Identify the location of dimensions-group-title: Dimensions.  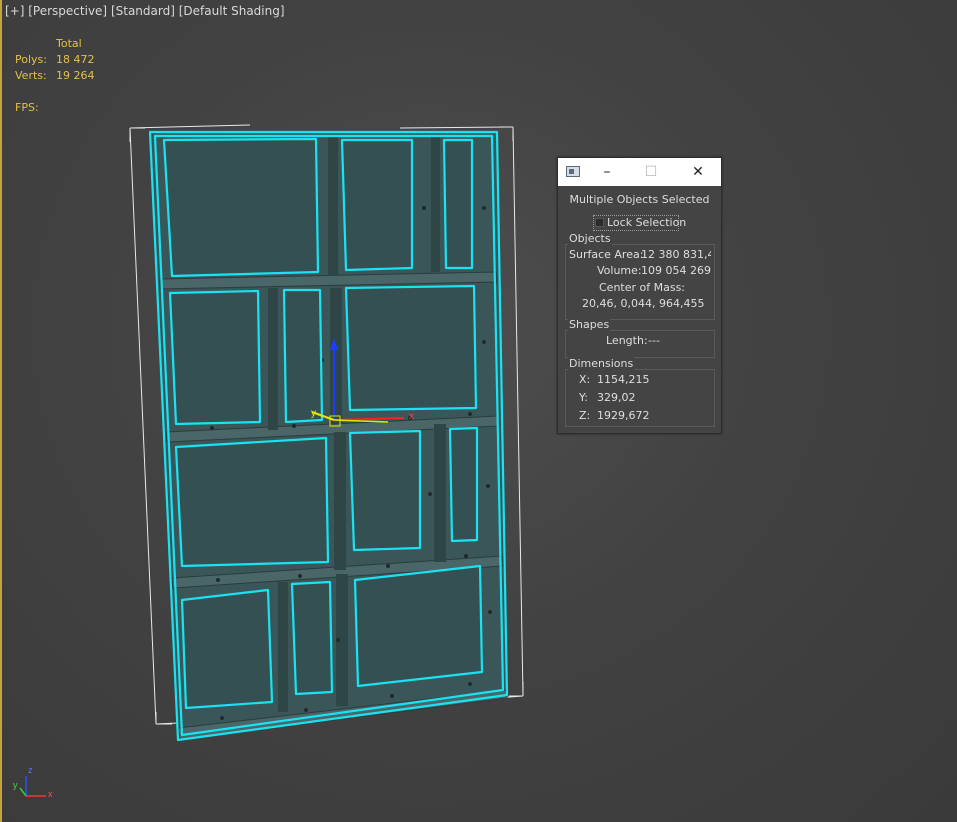
(601, 363).